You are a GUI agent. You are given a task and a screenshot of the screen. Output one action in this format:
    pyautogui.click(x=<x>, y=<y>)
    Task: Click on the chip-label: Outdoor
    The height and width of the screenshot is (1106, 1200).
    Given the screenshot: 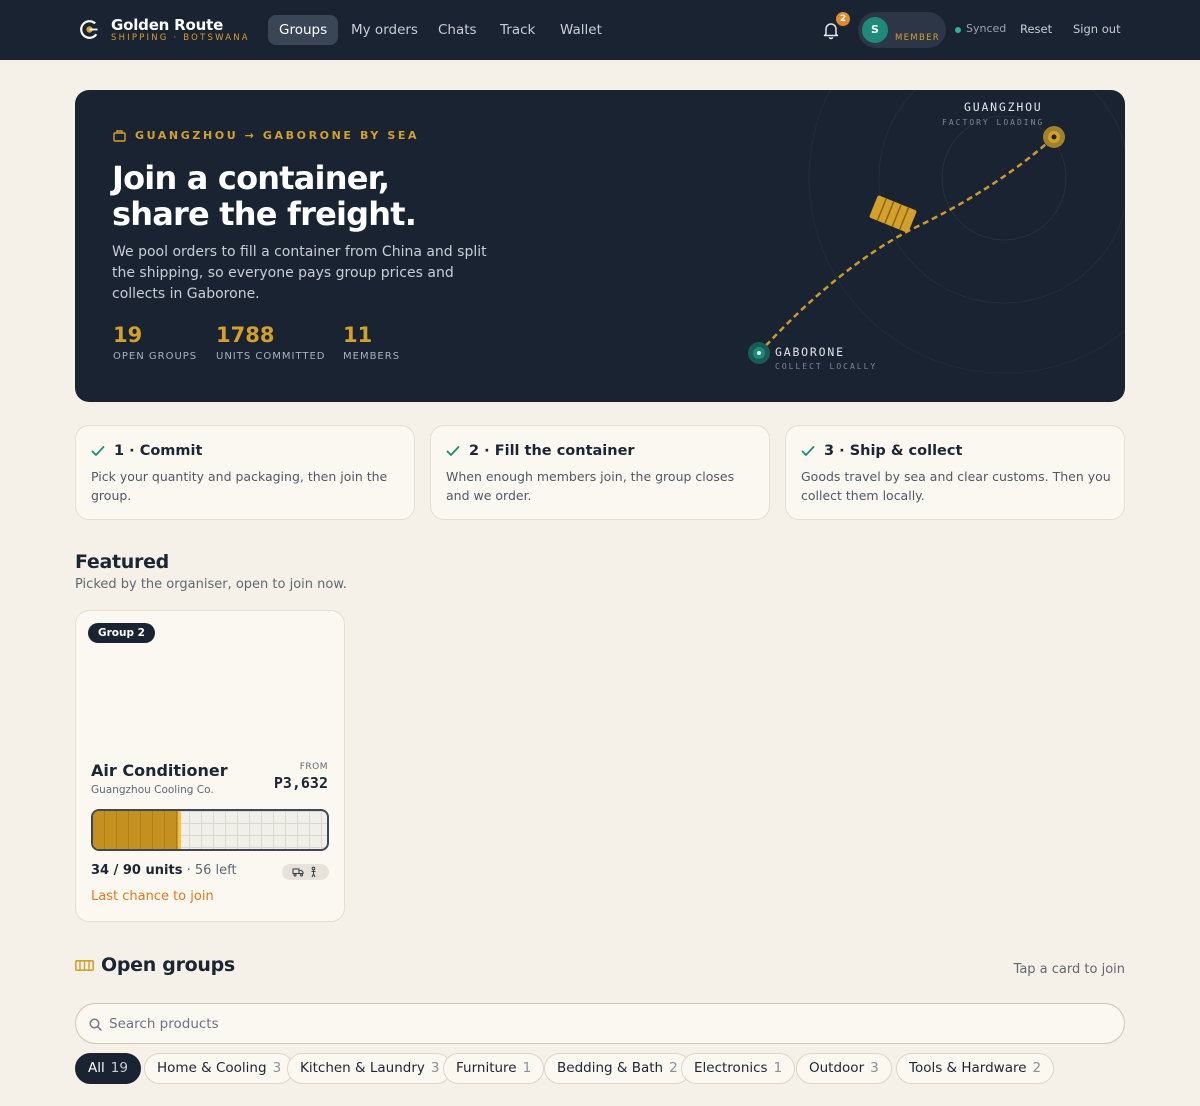 What is the action you would take?
    pyautogui.click(x=837, y=1068)
    